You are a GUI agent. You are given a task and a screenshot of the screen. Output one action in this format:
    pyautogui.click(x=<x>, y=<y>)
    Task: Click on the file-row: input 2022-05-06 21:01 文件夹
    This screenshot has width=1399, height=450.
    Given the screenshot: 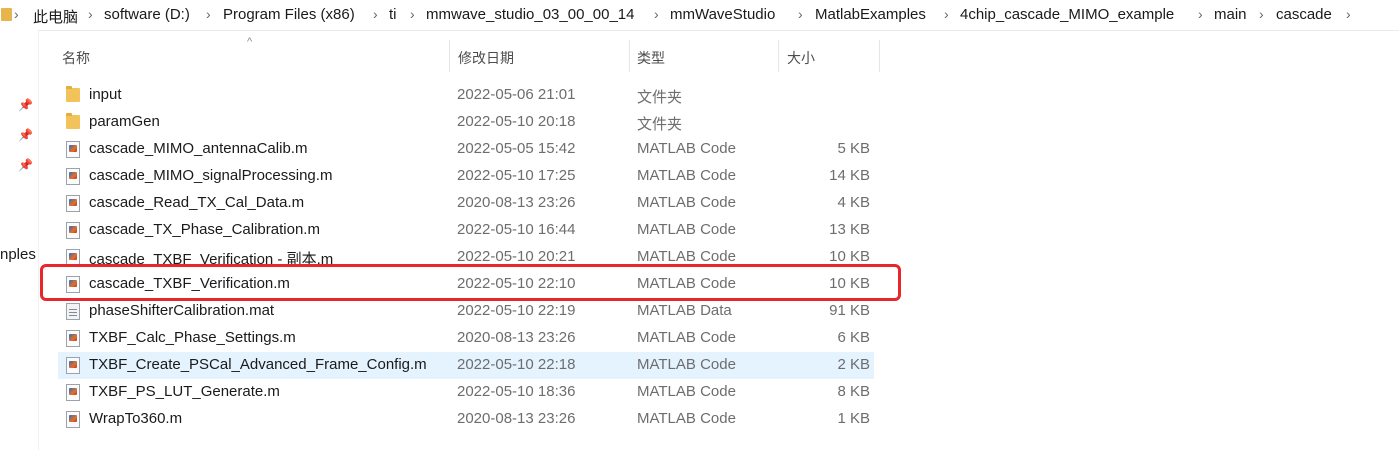 What is the action you would take?
    pyautogui.click(x=466, y=95)
    